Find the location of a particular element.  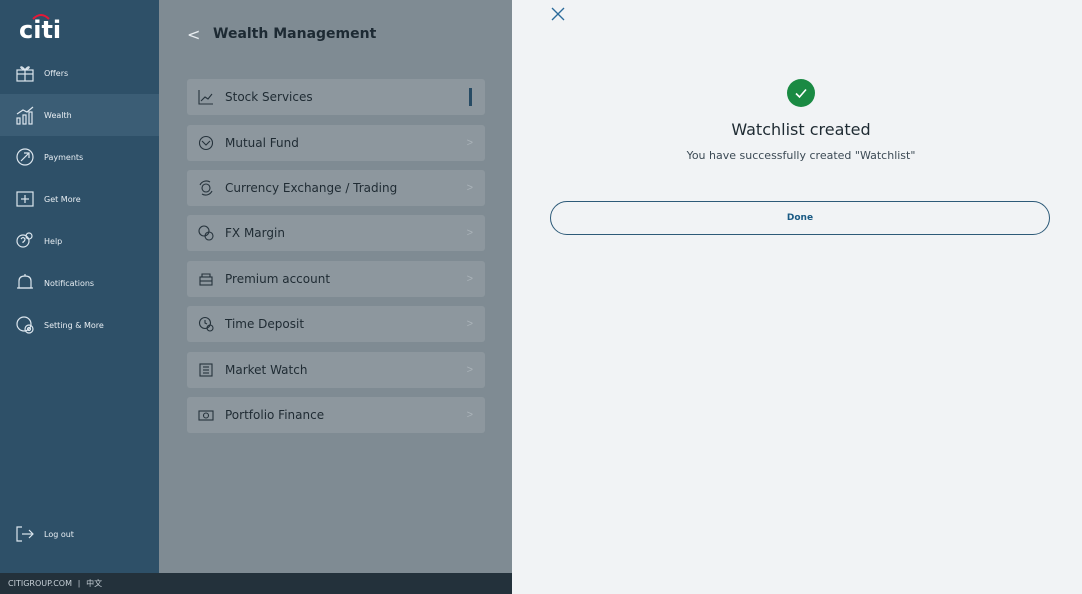

sidebar-item-get-more: Get More is located at coordinates (79, 199).